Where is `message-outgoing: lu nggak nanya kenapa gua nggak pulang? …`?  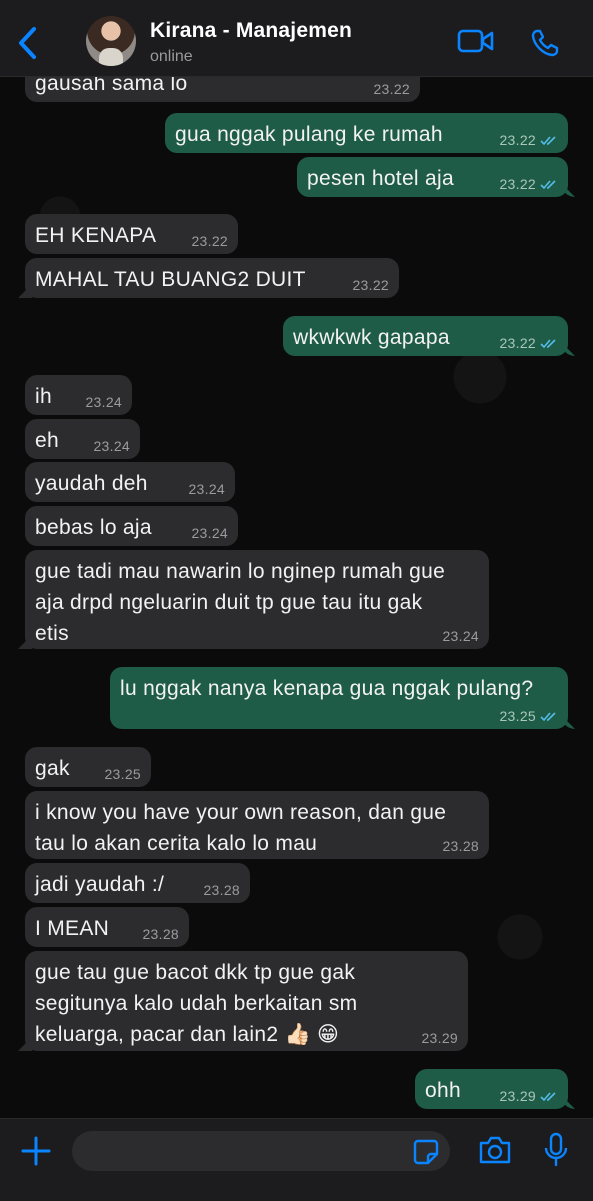 message-outgoing: lu nggak nanya kenapa gua nggak pulang? … is located at coordinates (339, 698).